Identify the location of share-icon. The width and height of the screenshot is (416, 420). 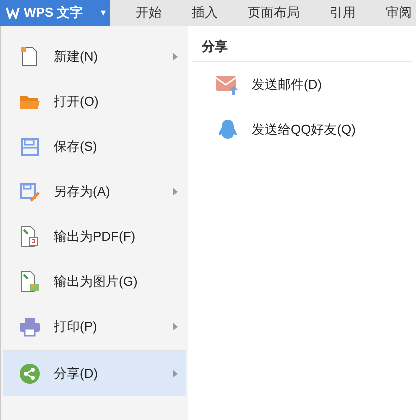
(30, 373).